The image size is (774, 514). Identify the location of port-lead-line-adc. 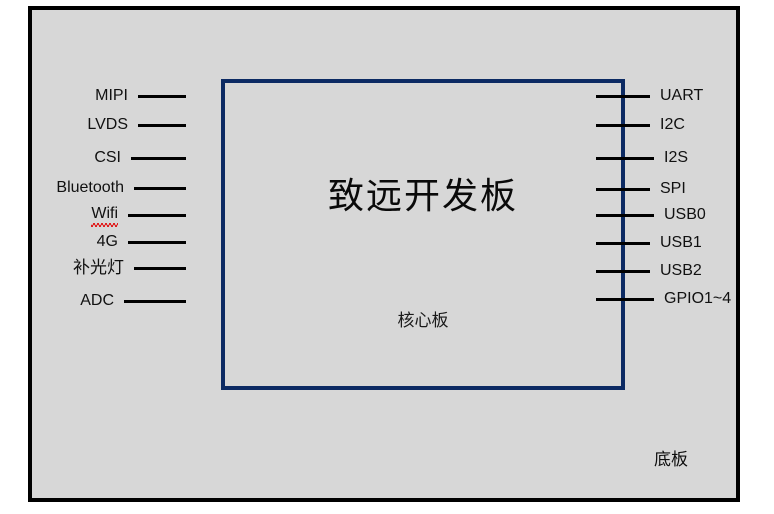
(155, 301).